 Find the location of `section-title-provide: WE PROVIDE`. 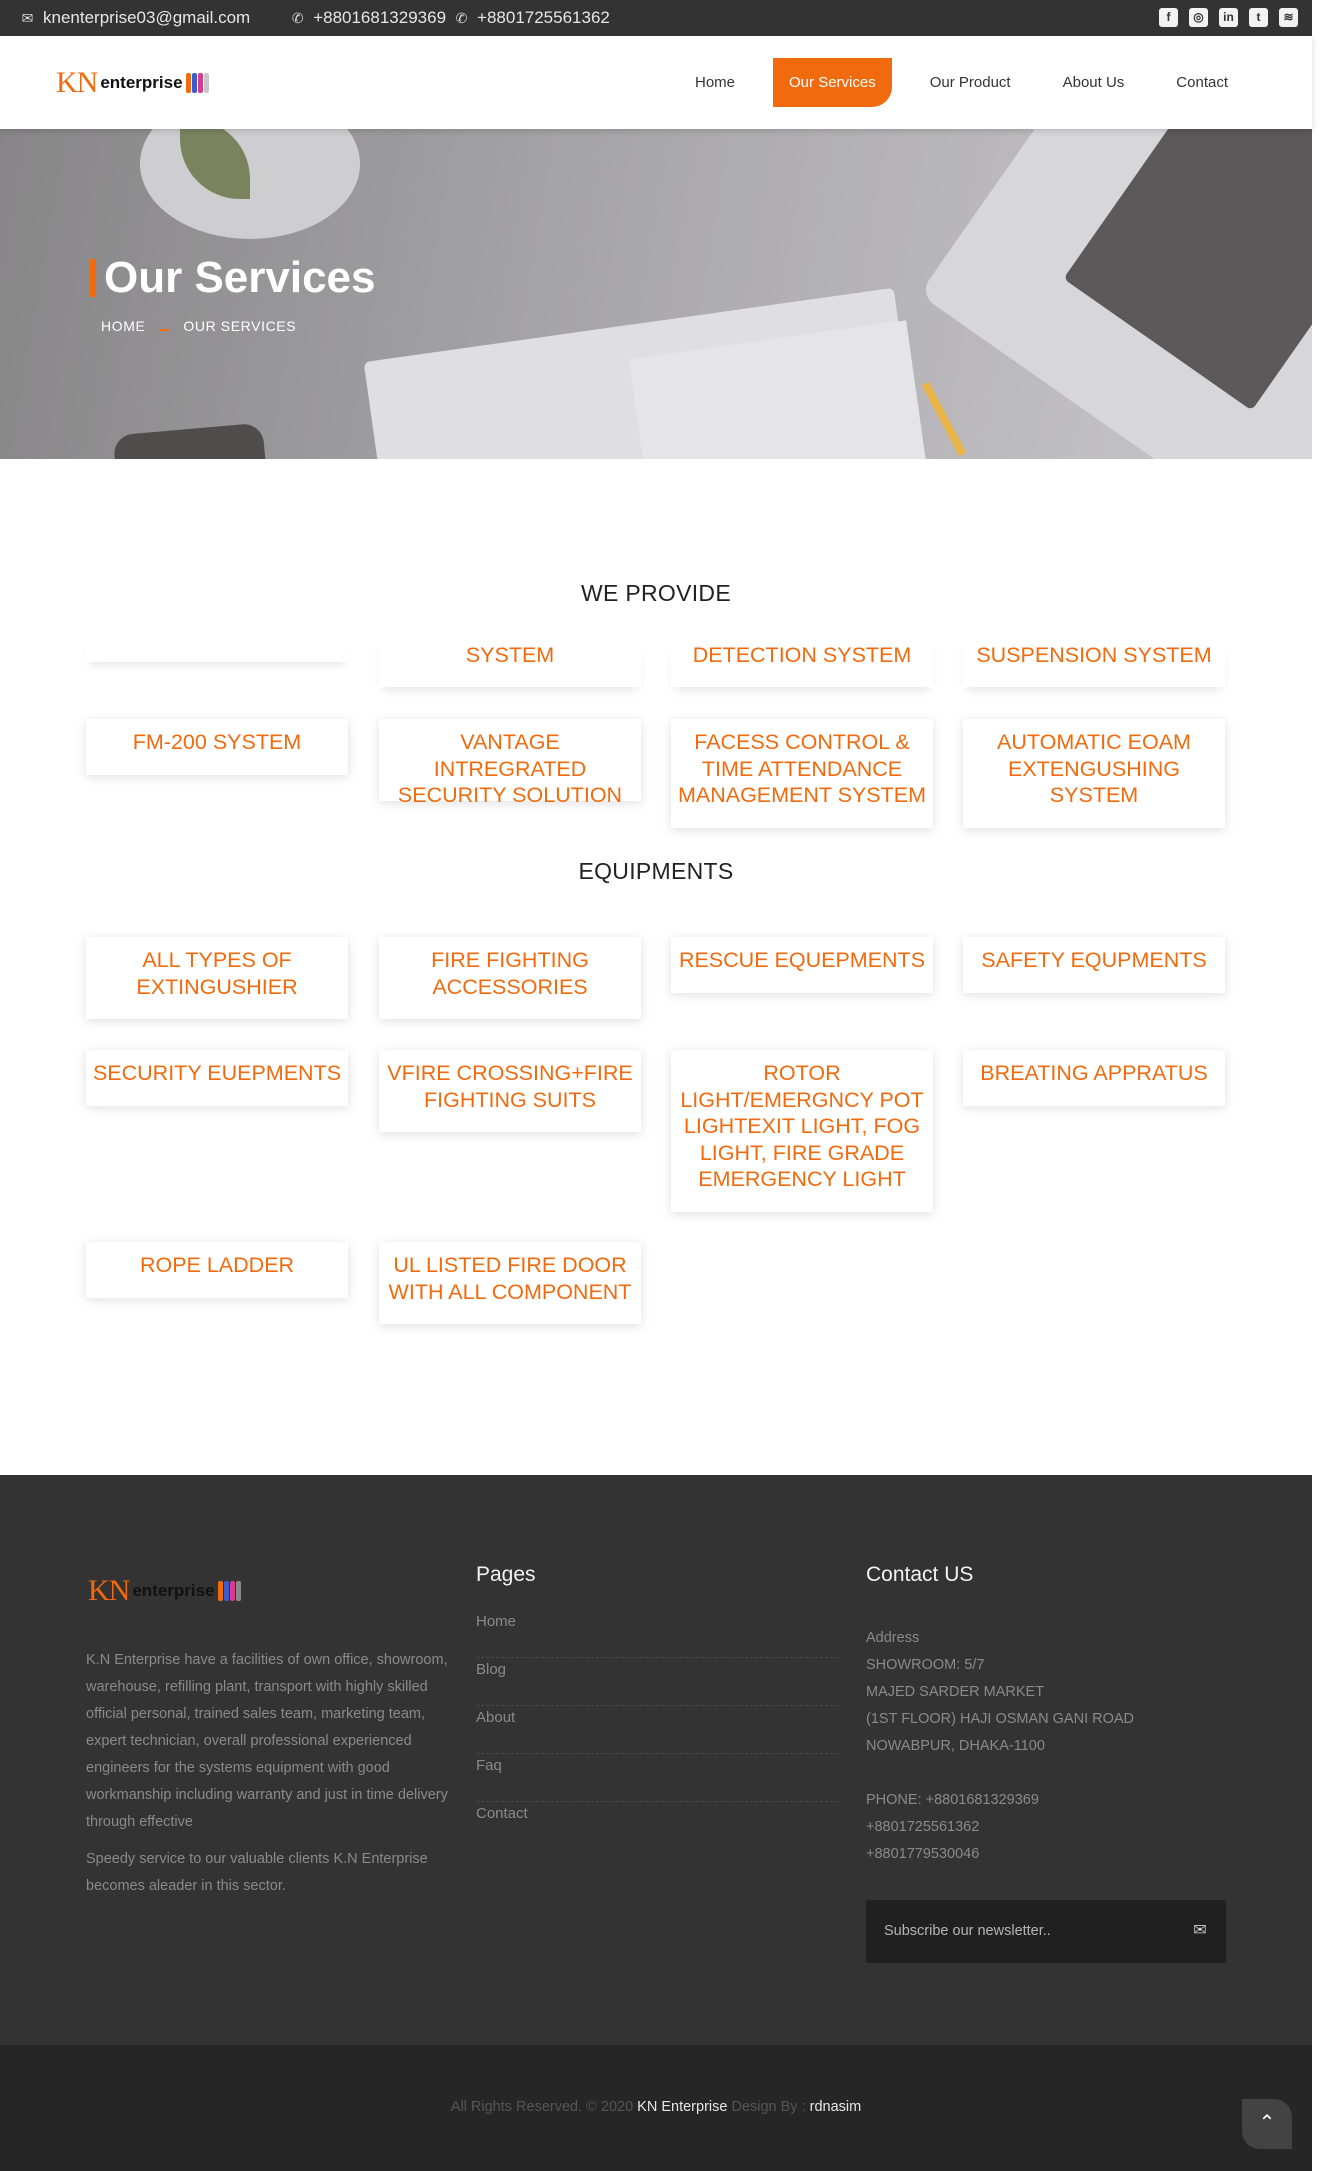

section-title-provide: WE PROVIDE is located at coordinates (656, 593).